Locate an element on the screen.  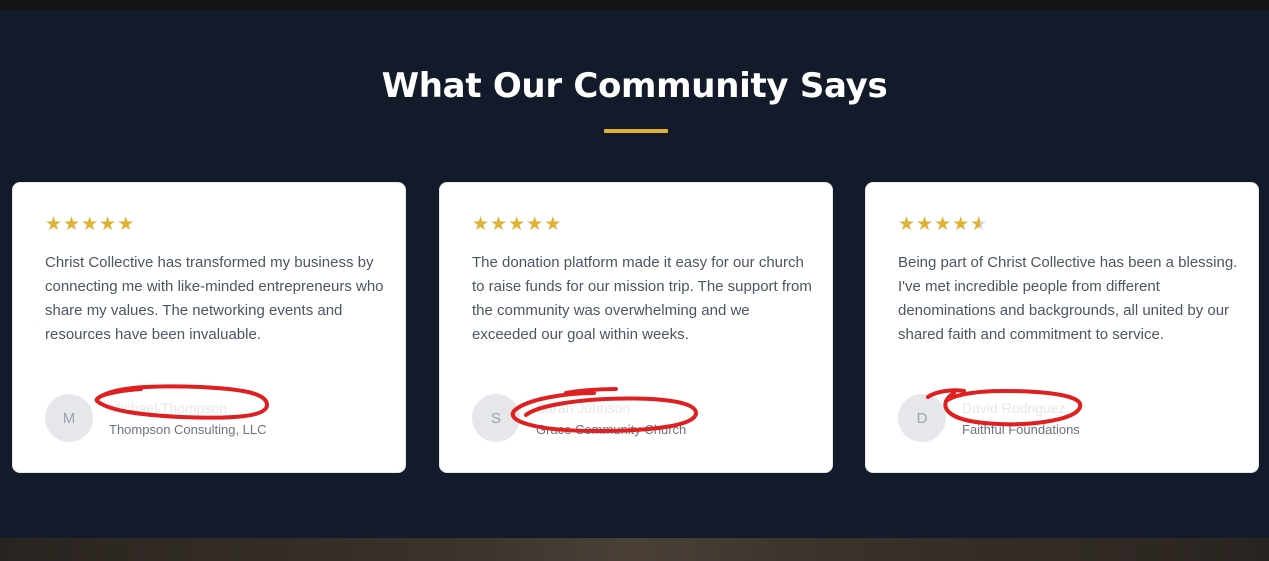
author-name: Sarah Johnson is located at coordinates (583, 408).